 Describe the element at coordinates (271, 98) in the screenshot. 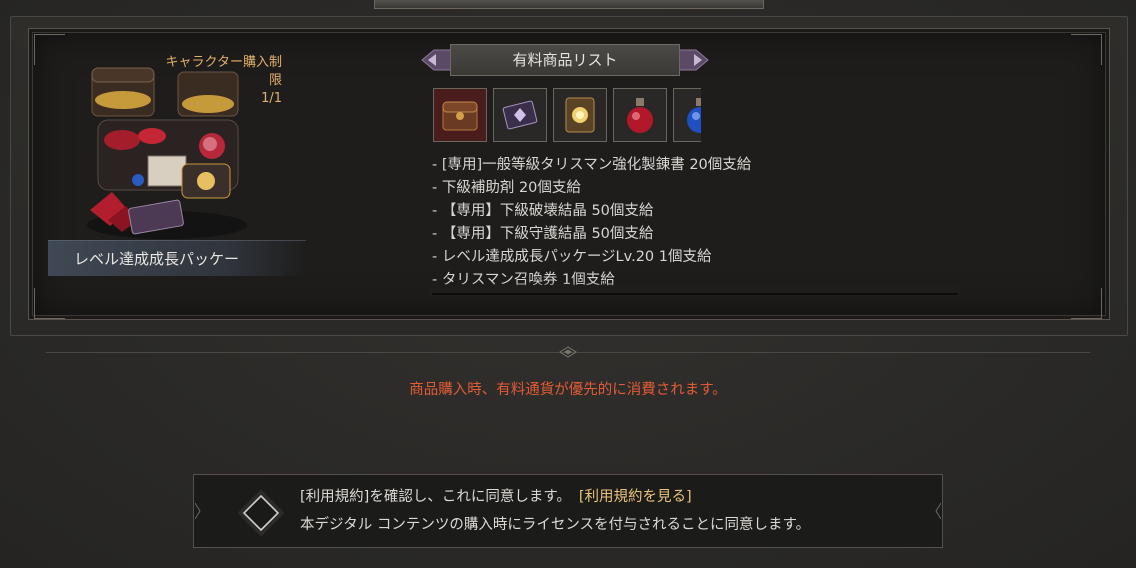

I see `purchase-limit-count: 1/1` at that location.